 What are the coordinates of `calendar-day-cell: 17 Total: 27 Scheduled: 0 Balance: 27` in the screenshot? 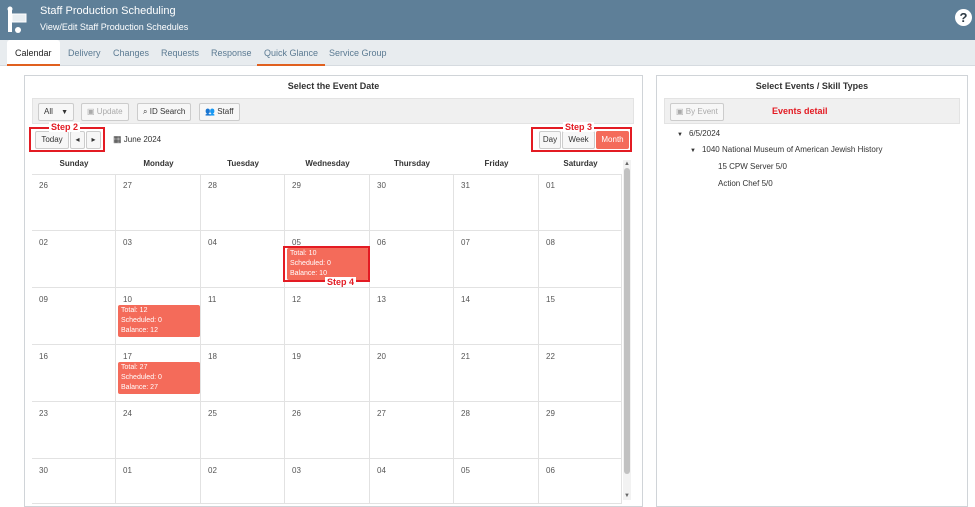 It's located at (158, 373).